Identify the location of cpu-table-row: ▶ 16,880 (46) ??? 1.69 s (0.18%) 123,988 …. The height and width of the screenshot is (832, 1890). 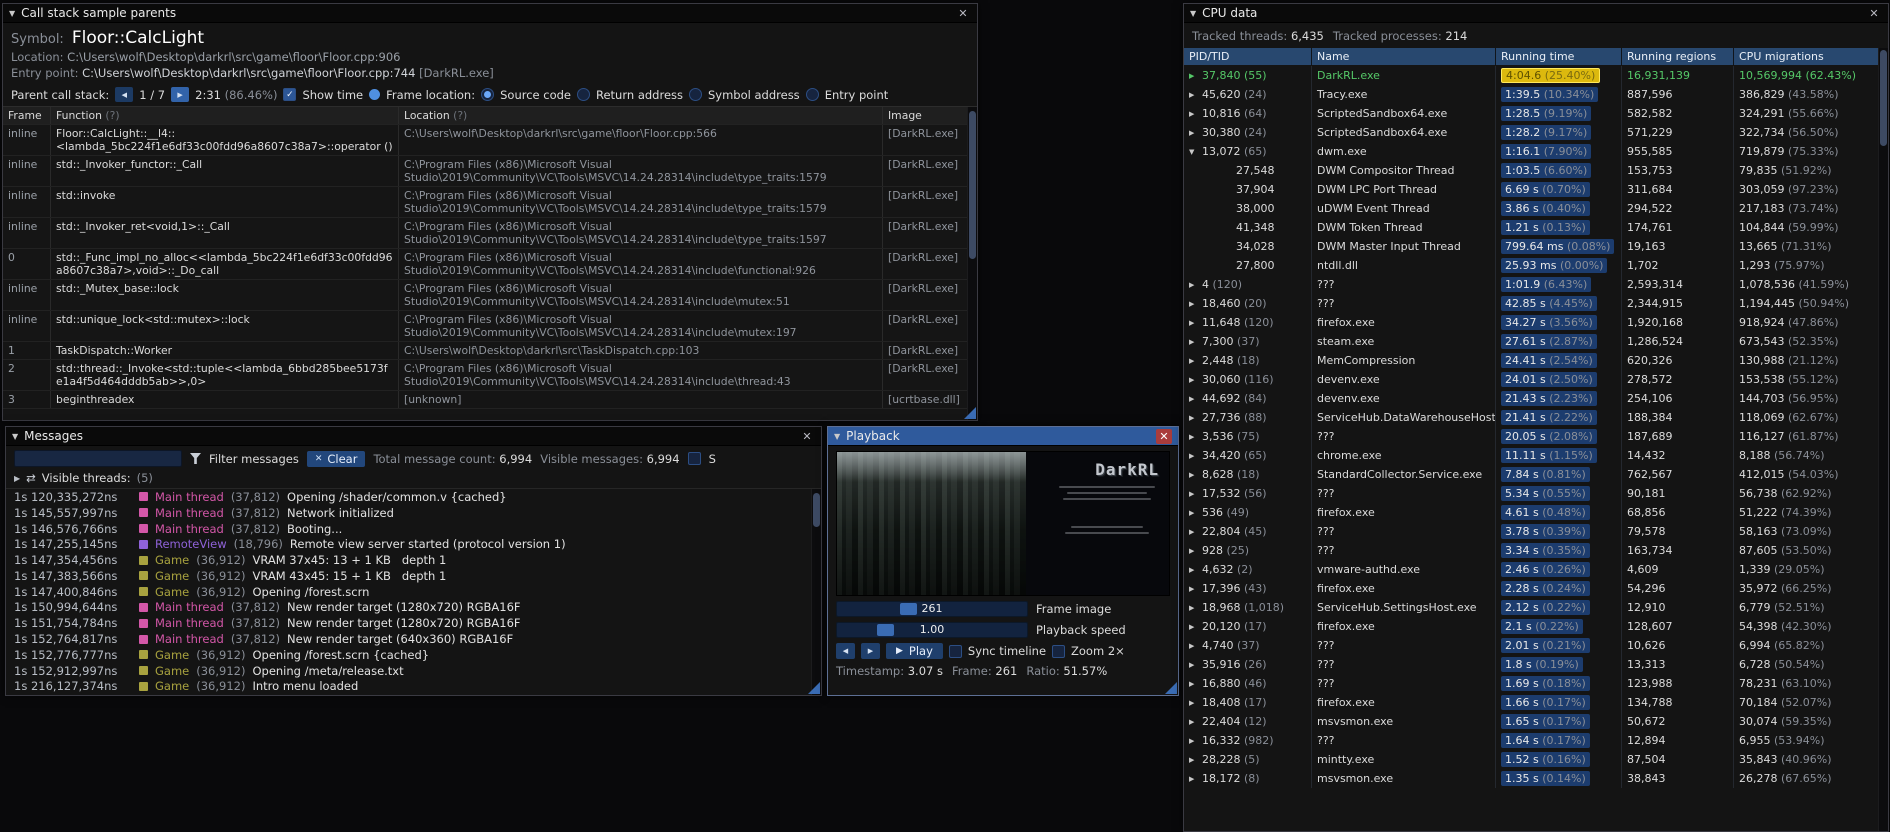
(1536, 683).